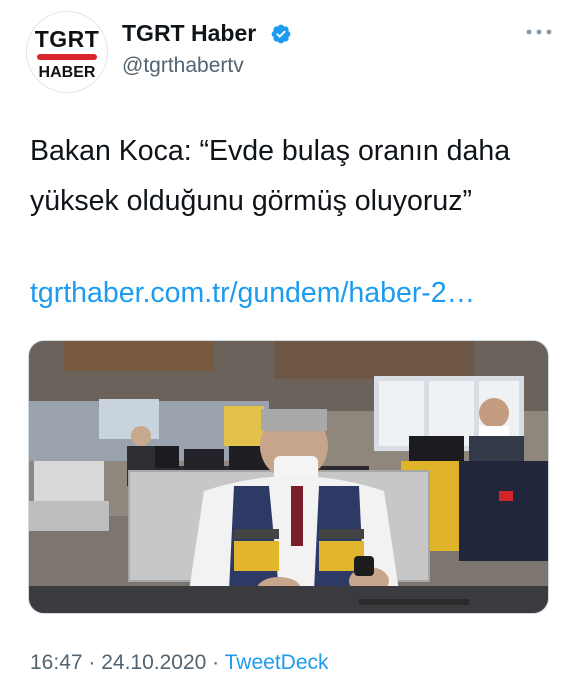 The image size is (577, 690). Describe the element at coordinates (56, 662) in the screenshot. I see `tweet-time: 16:47` at that location.